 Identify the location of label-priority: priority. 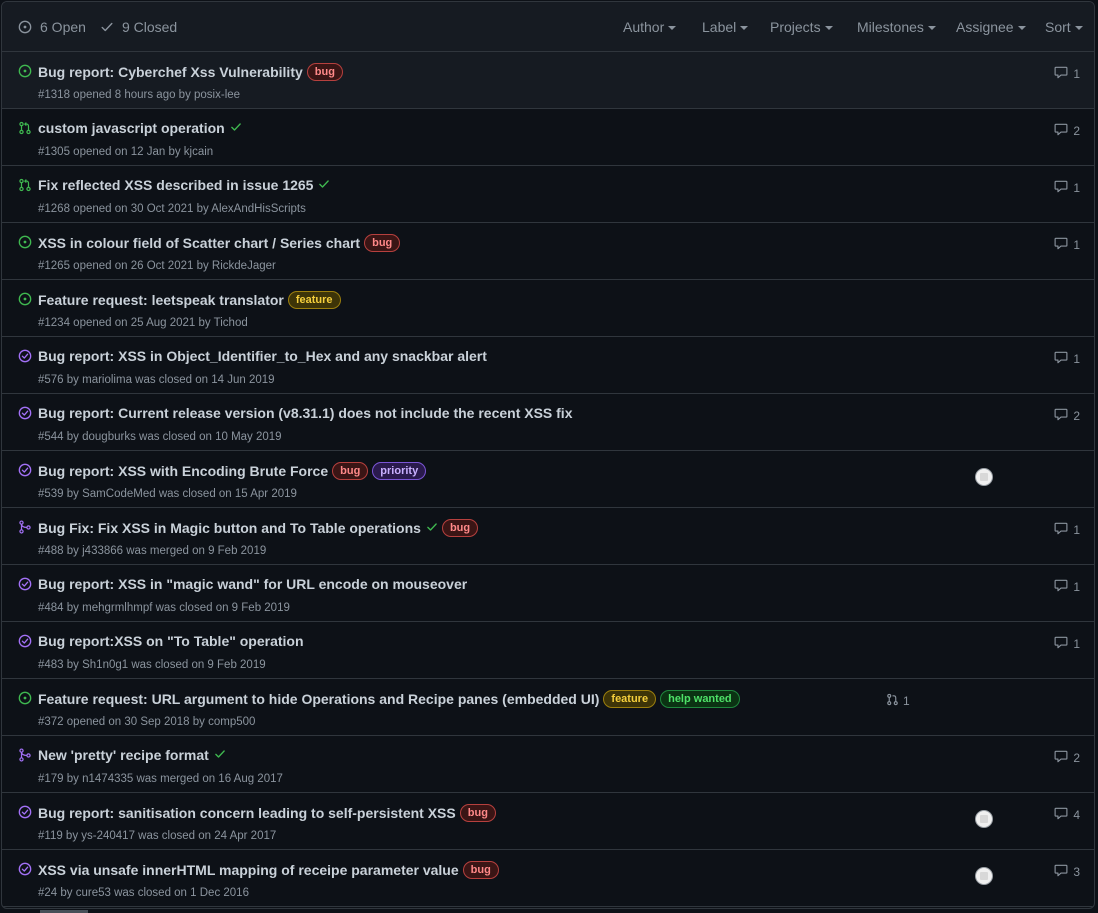
(399, 471).